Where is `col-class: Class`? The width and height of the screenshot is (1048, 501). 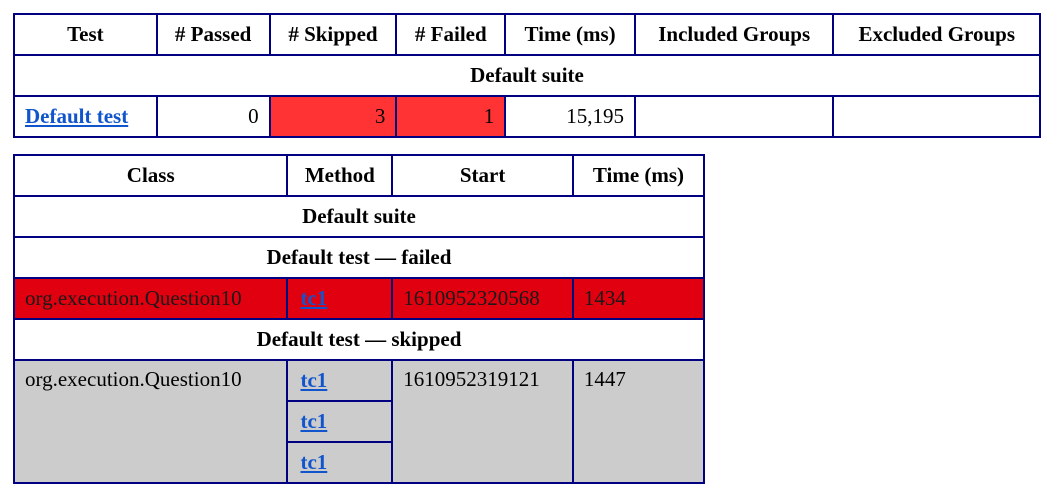 col-class: Class is located at coordinates (150, 175).